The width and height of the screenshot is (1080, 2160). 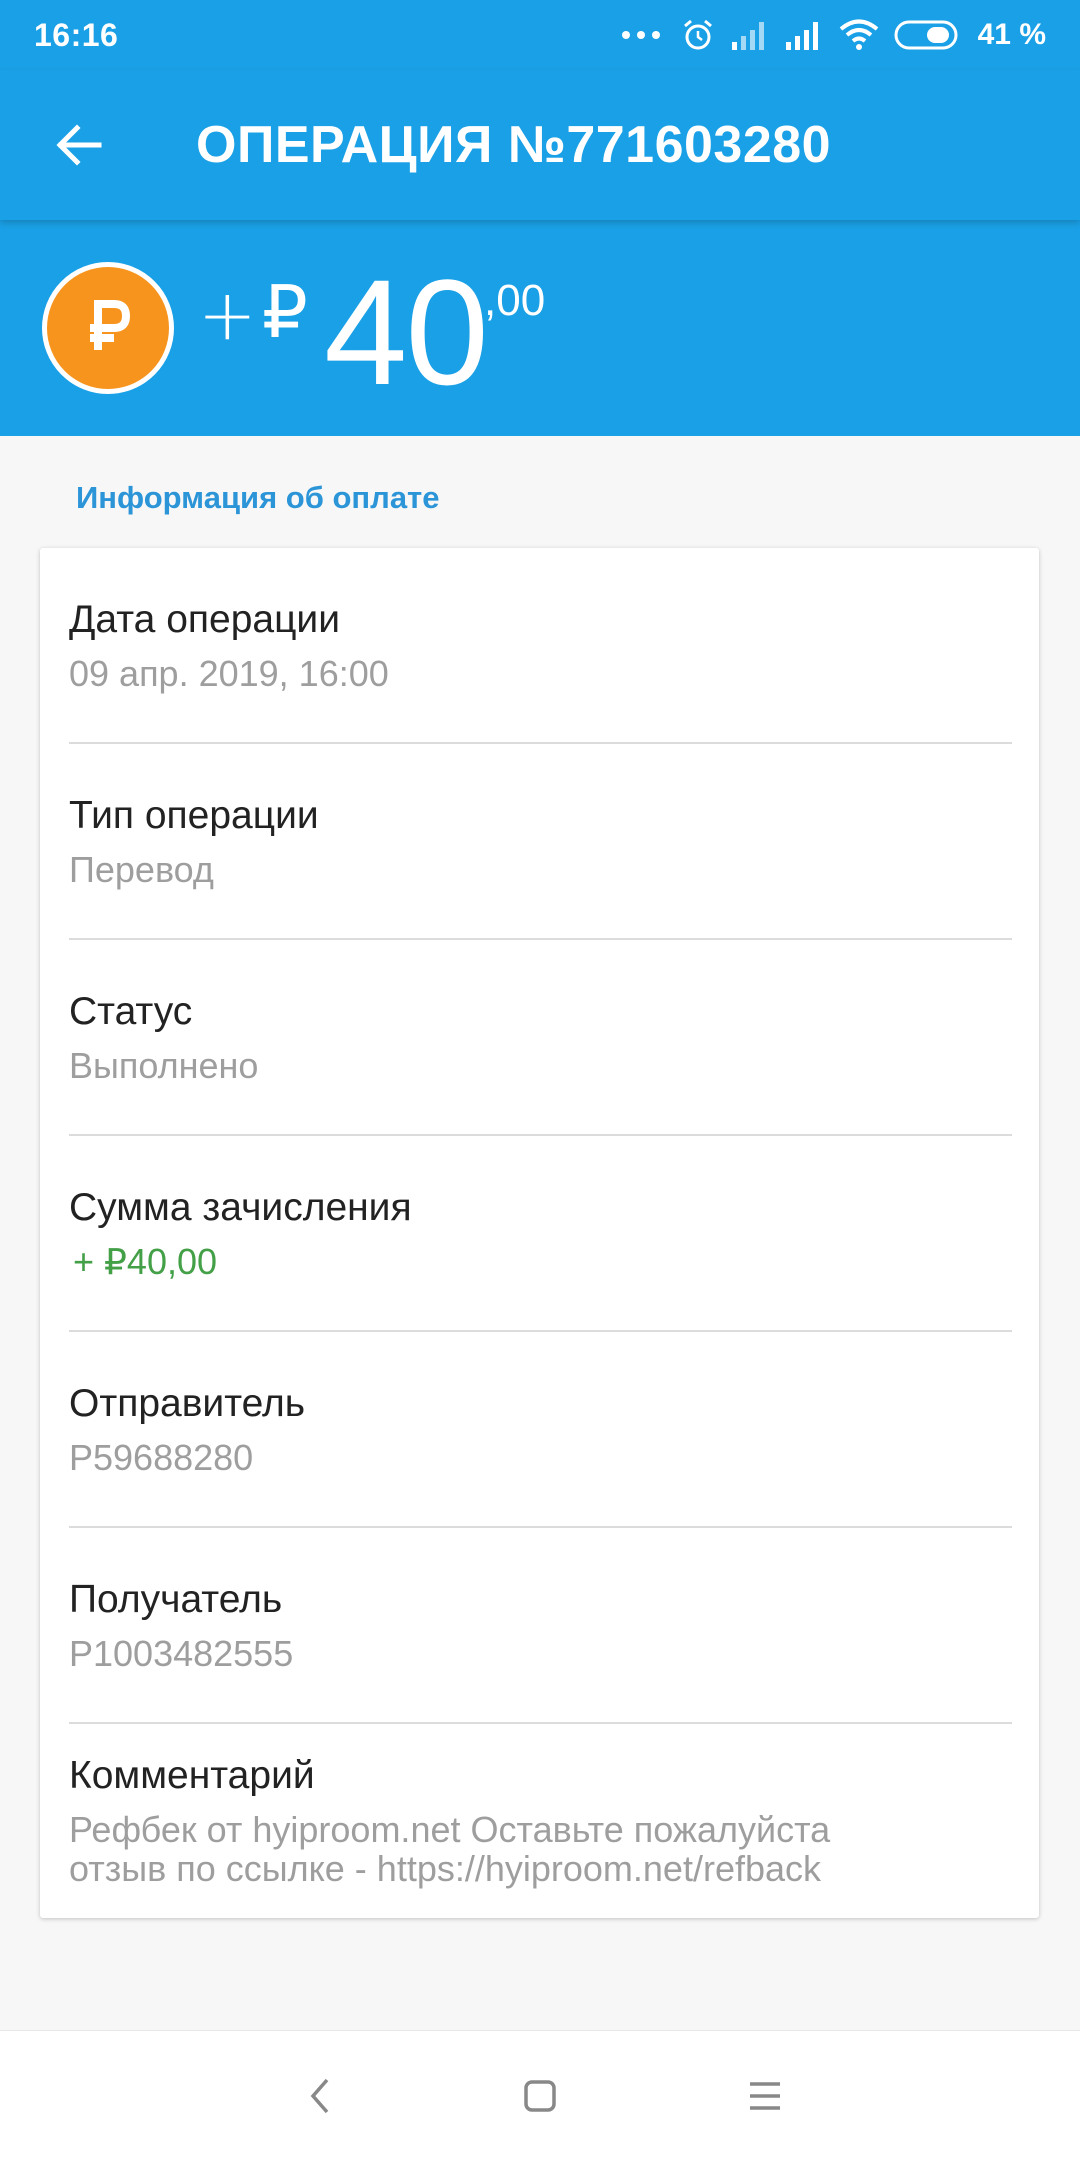 I want to click on system-nav-bar, so click(x=540, y=2095).